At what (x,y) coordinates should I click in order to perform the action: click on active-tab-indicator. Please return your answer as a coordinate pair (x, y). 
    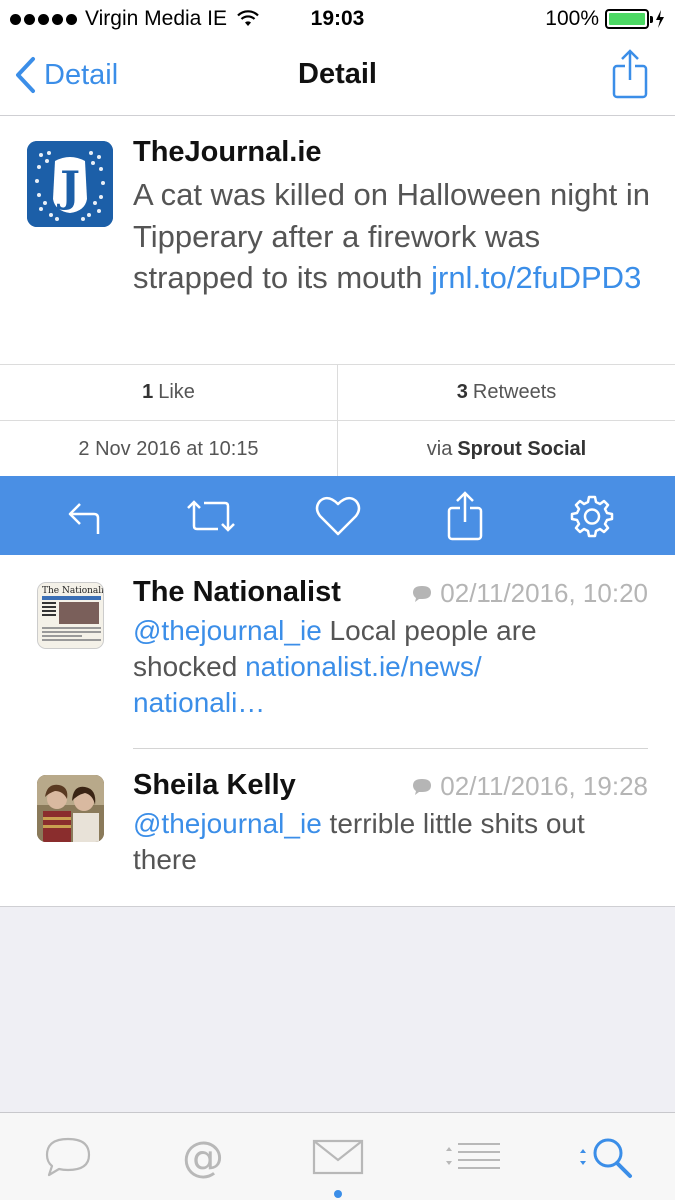
    Looking at the image, I should click on (337, 1193).